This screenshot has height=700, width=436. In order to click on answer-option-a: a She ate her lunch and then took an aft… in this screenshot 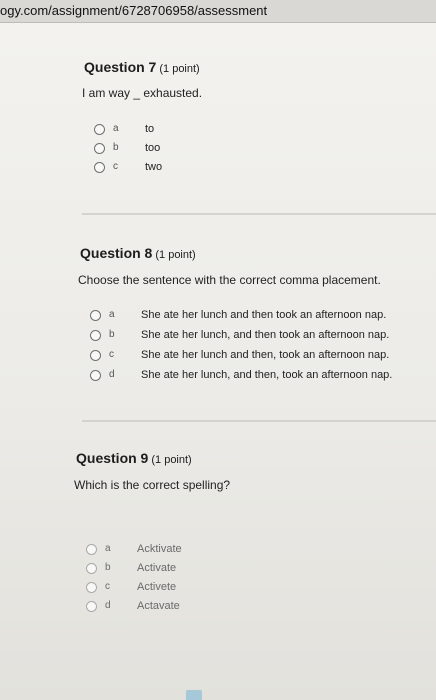, I will do `click(250, 318)`.